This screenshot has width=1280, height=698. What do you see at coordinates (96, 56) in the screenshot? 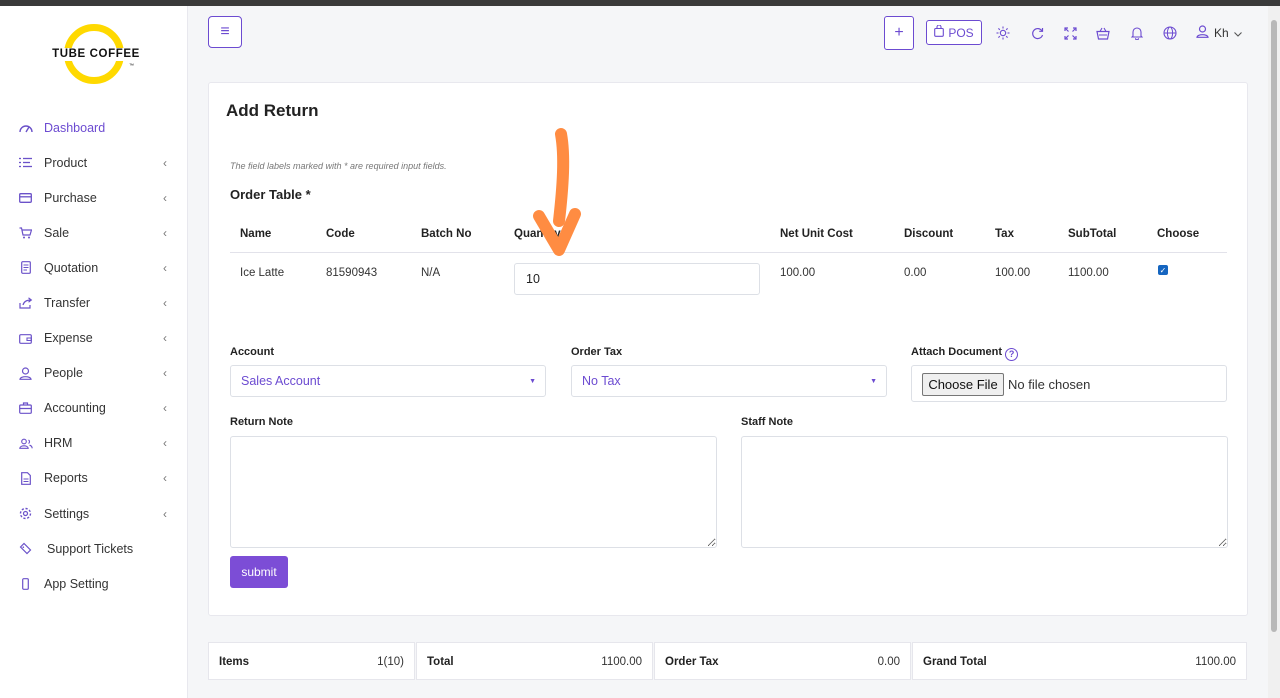
I see `brand-logo: TUBE COFFEE ™` at bounding box center [96, 56].